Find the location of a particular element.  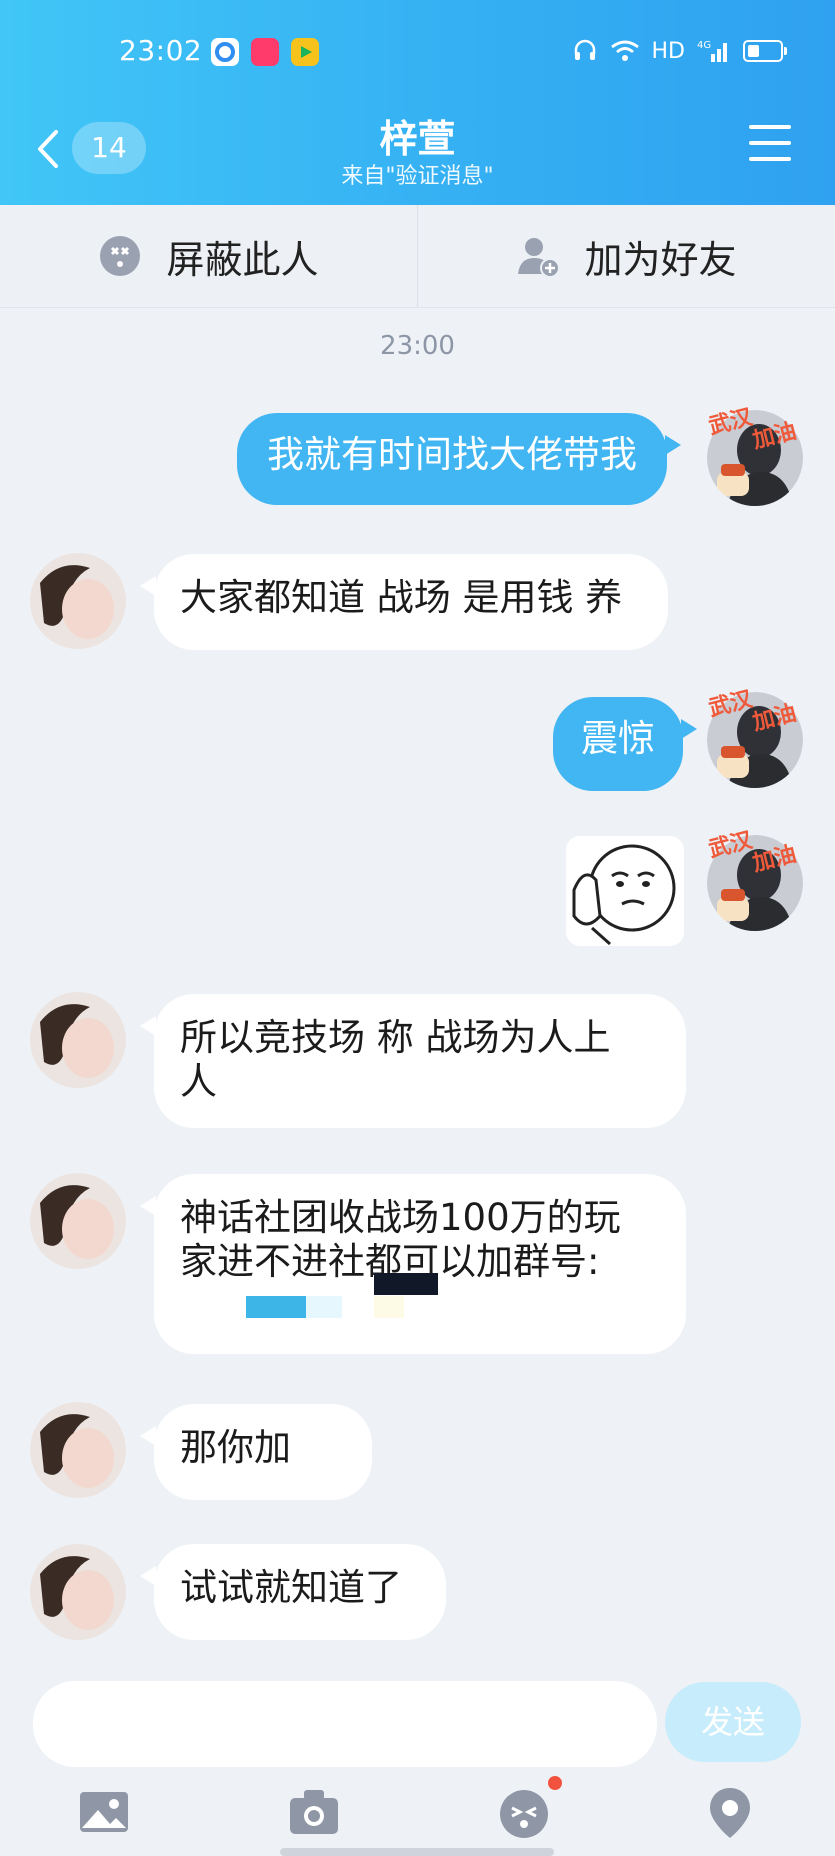

message-bubble-incoming: 所以竞技场 称 战场为人上 人 is located at coordinates (413, 1061).